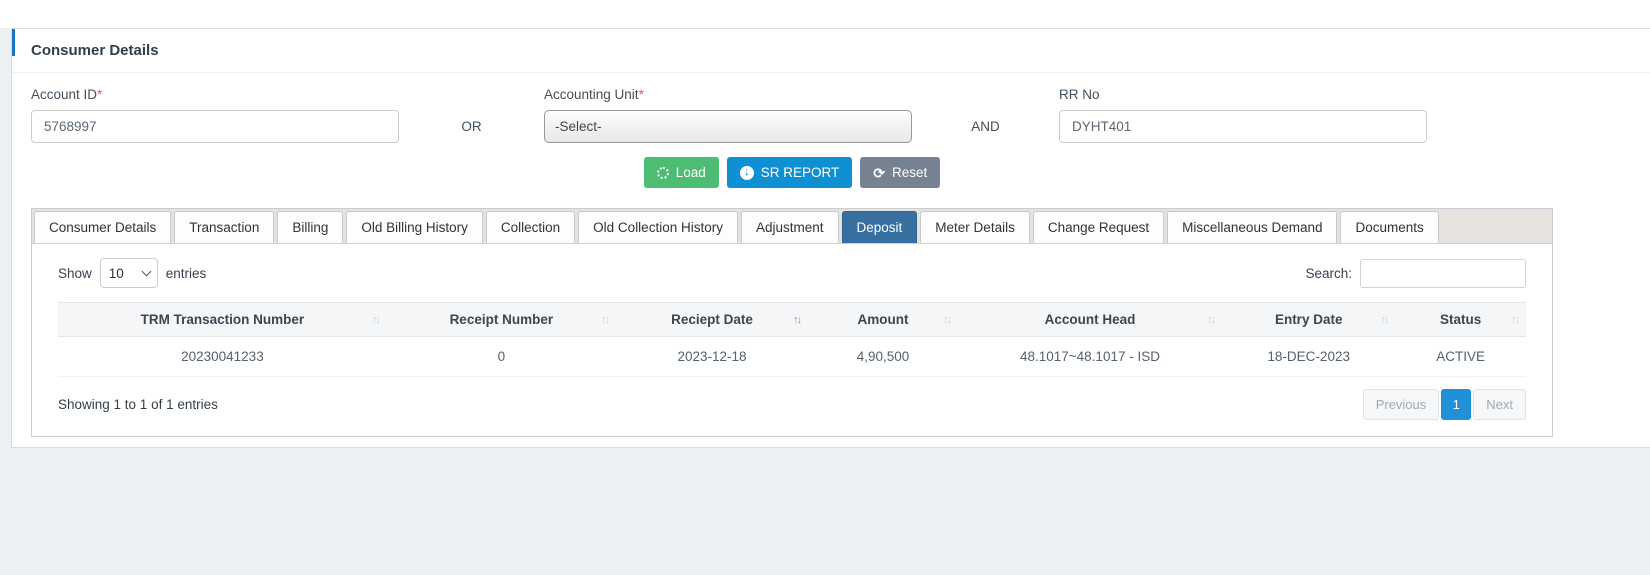  I want to click on column-header-account-head: Account Head ↑↓, so click(1090, 319).